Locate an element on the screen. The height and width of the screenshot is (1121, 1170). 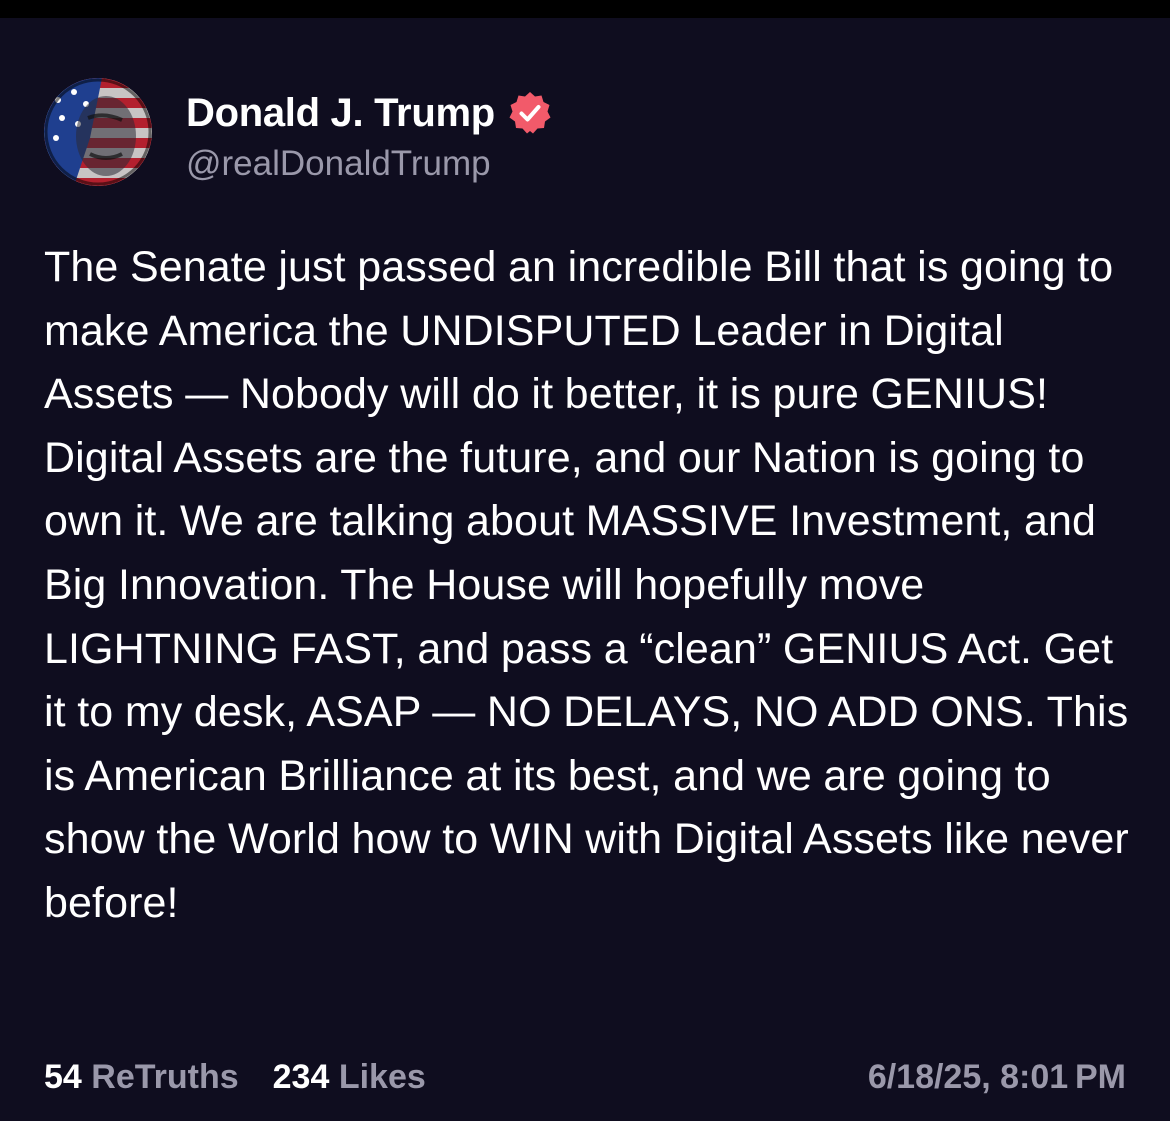
retruths-stat: 54 ReTruths is located at coordinates (141, 1077).